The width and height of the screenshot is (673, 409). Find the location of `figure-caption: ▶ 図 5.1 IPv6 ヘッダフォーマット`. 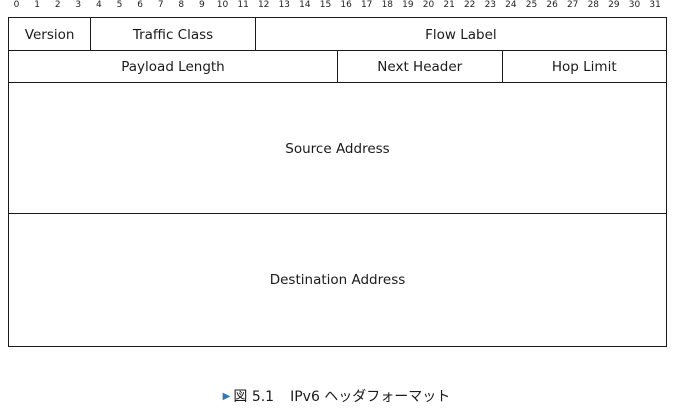

figure-caption: ▶ 図 5.1 IPv6 ヘッダフォーマット is located at coordinates (336, 396).